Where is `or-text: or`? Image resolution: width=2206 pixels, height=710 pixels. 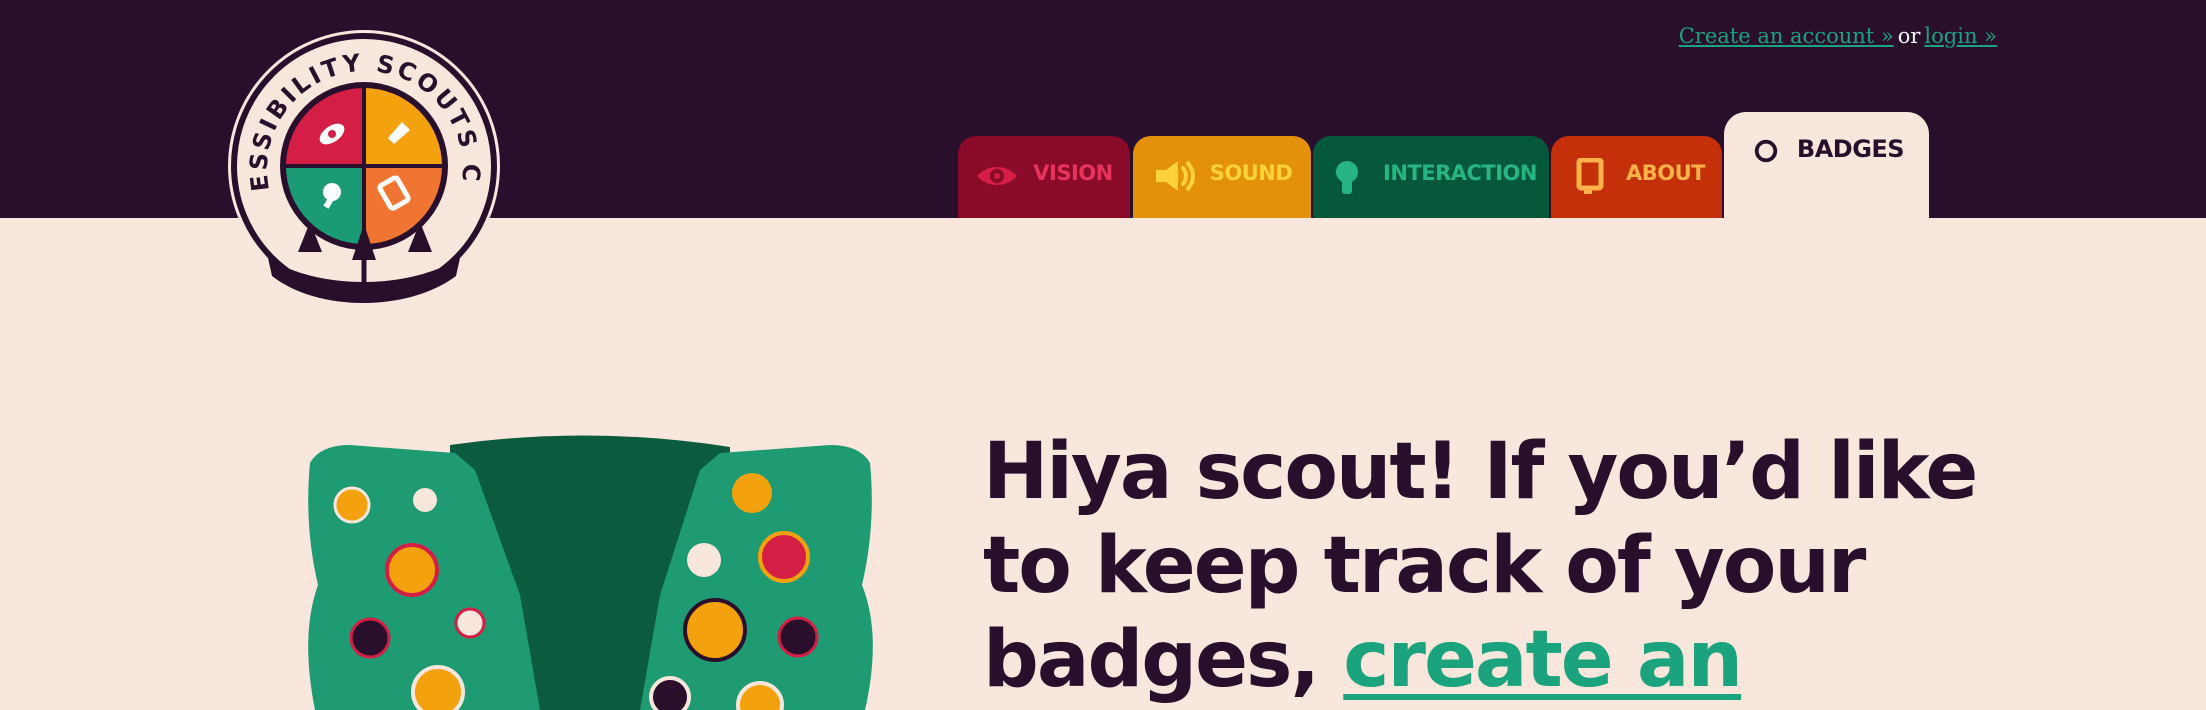 or-text: or is located at coordinates (1909, 36).